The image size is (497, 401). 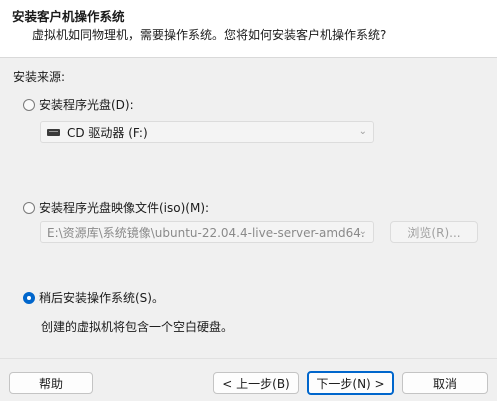 What do you see at coordinates (256, 383) in the screenshot?
I see `back-button: < 上一步(B)` at bounding box center [256, 383].